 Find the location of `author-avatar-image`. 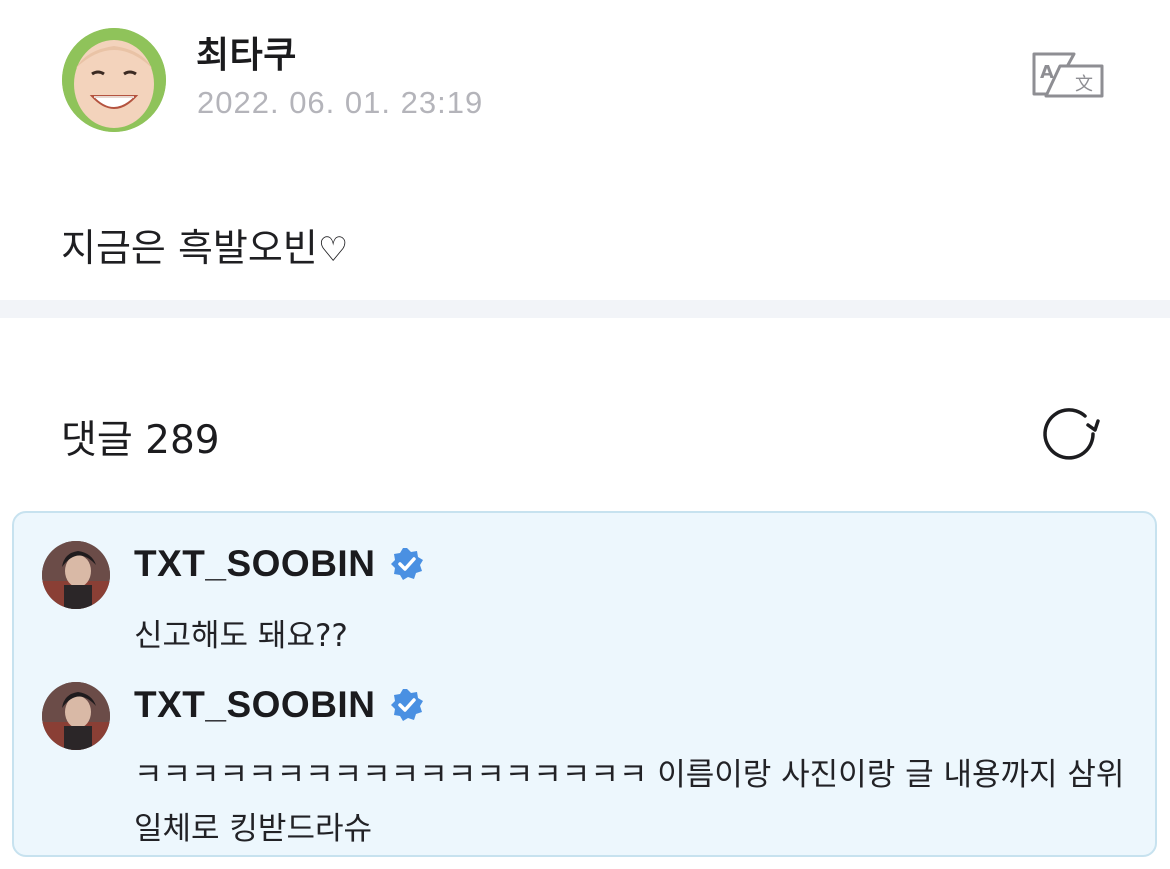

author-avatar-image is located at coordinates (114, 80).